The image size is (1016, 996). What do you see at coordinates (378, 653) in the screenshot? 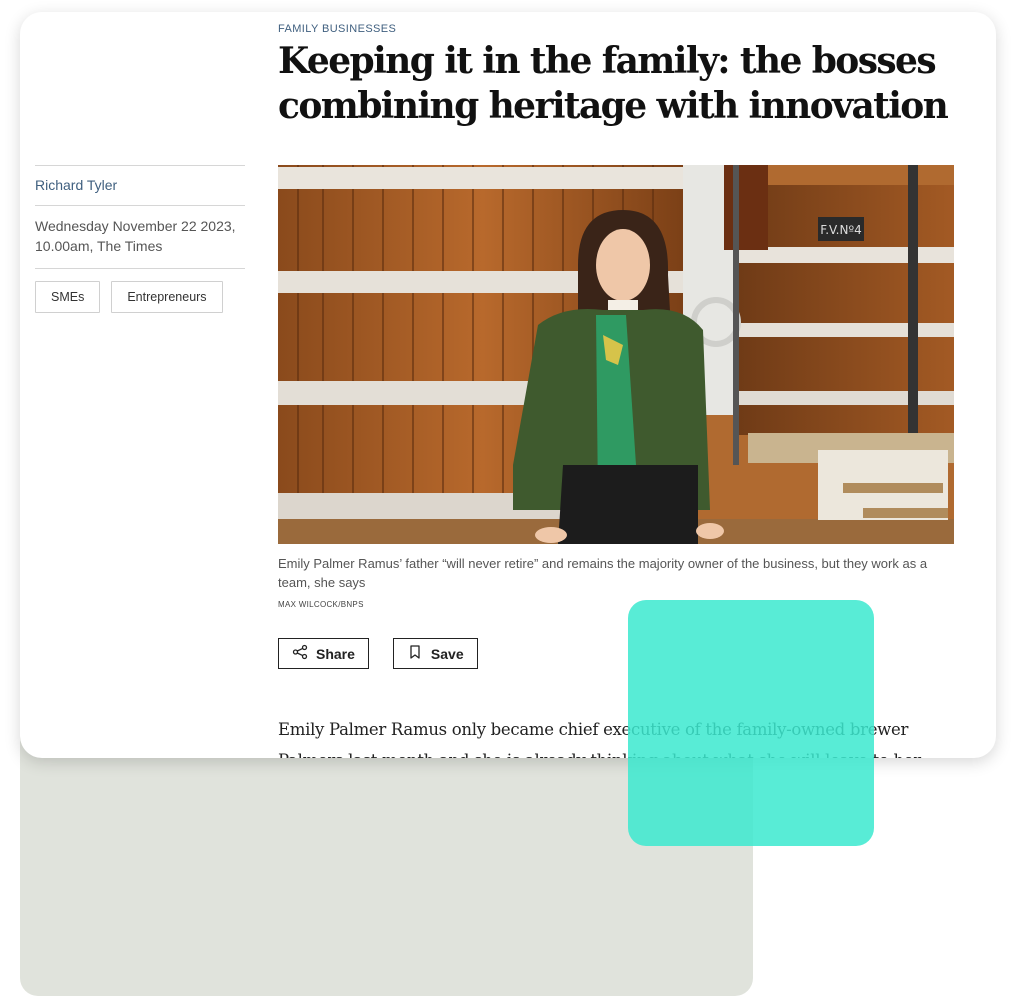
I see `article-actions: Share Save` at bounding box center [378, 653].